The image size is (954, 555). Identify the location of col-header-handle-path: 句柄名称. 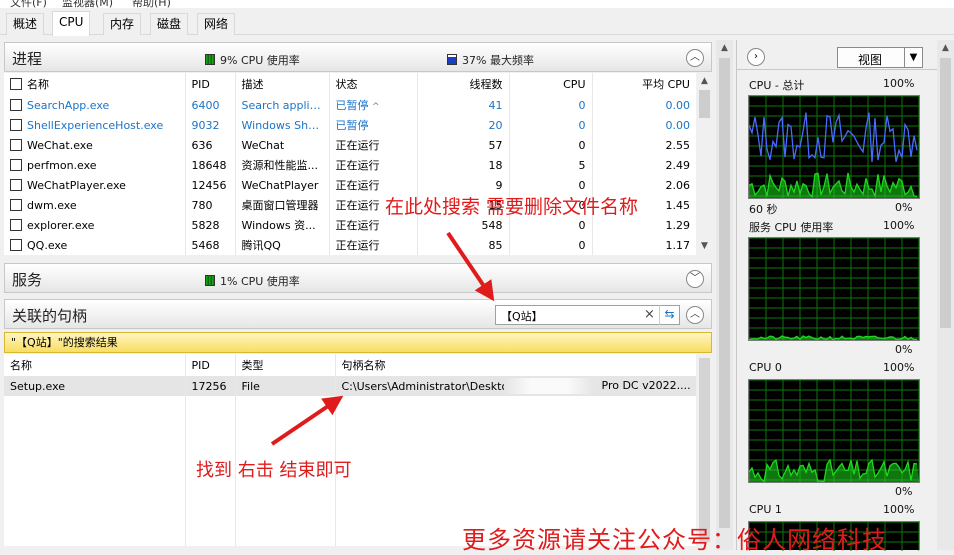
(515, 365).